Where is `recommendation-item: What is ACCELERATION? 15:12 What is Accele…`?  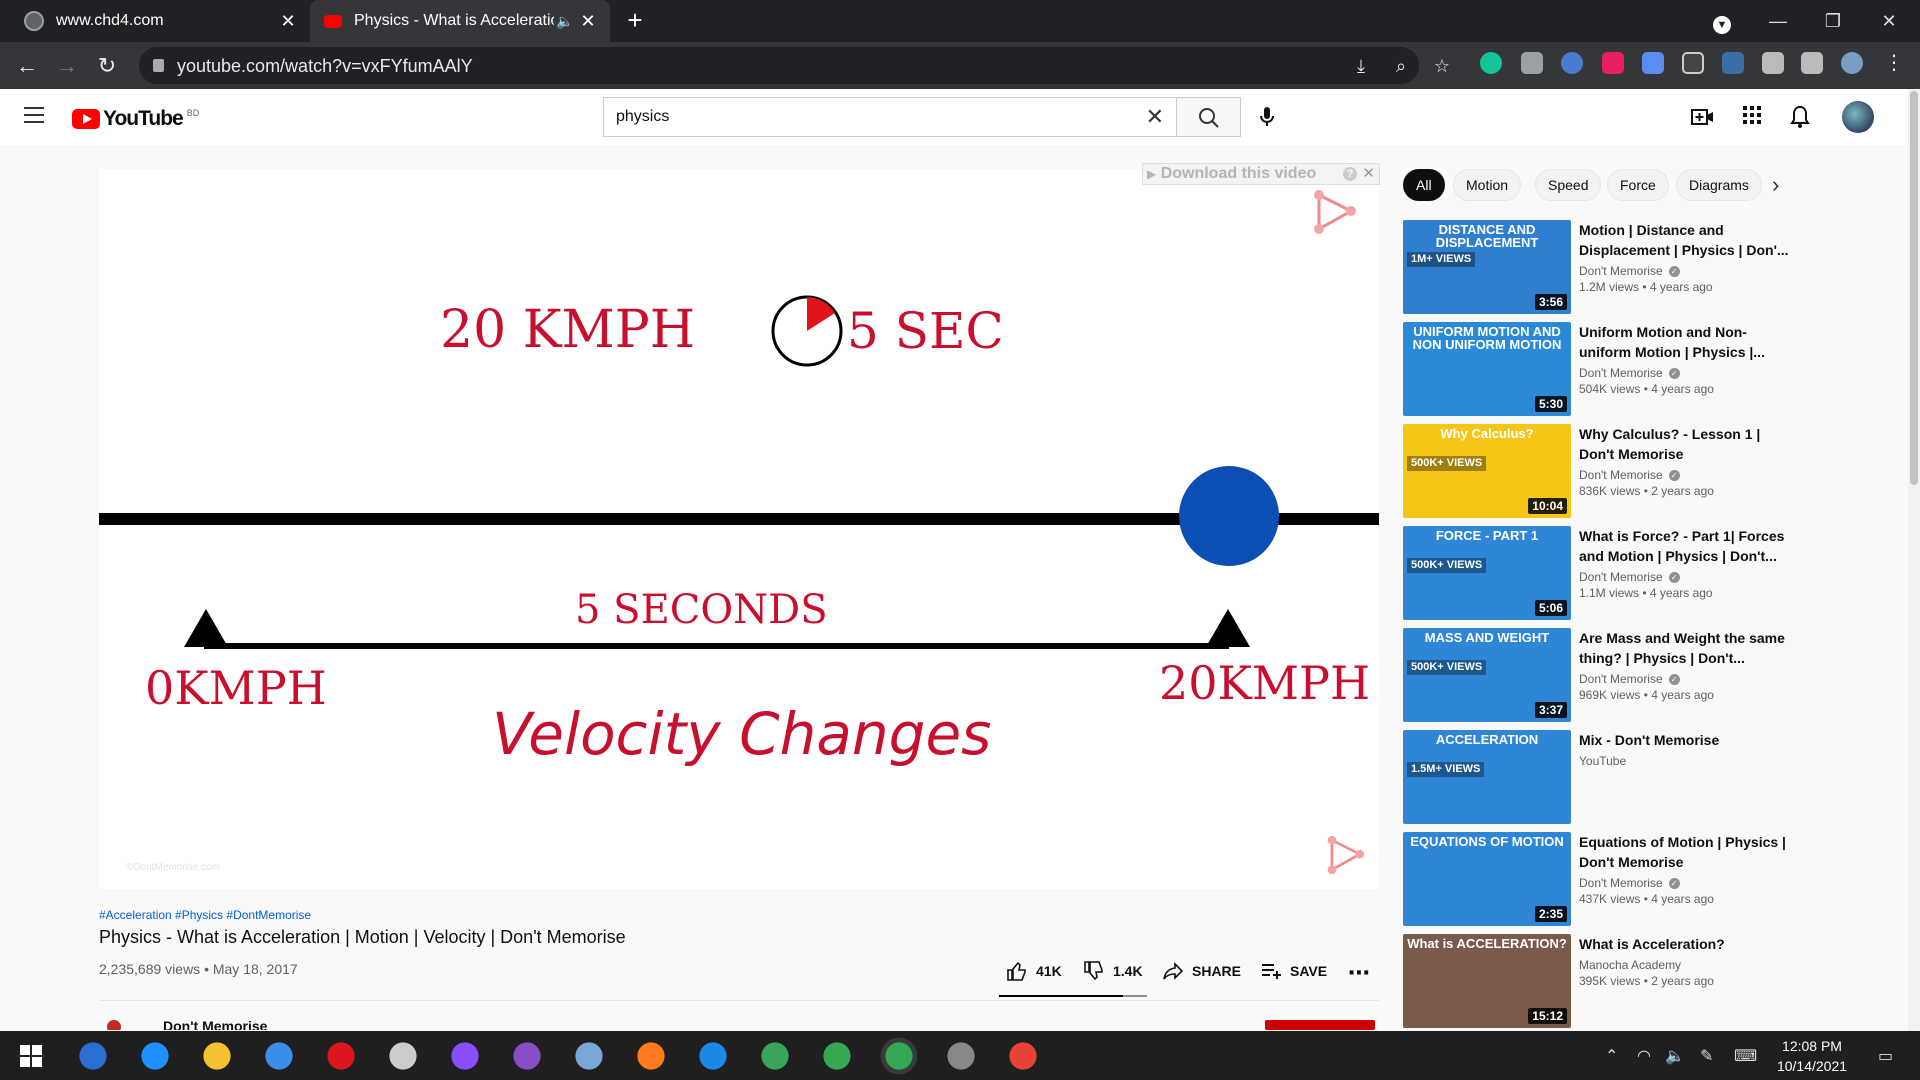
recommendation-item: What is ACCELERATION? 15:12 What is Accele… is located at coordinates (1643, 981).